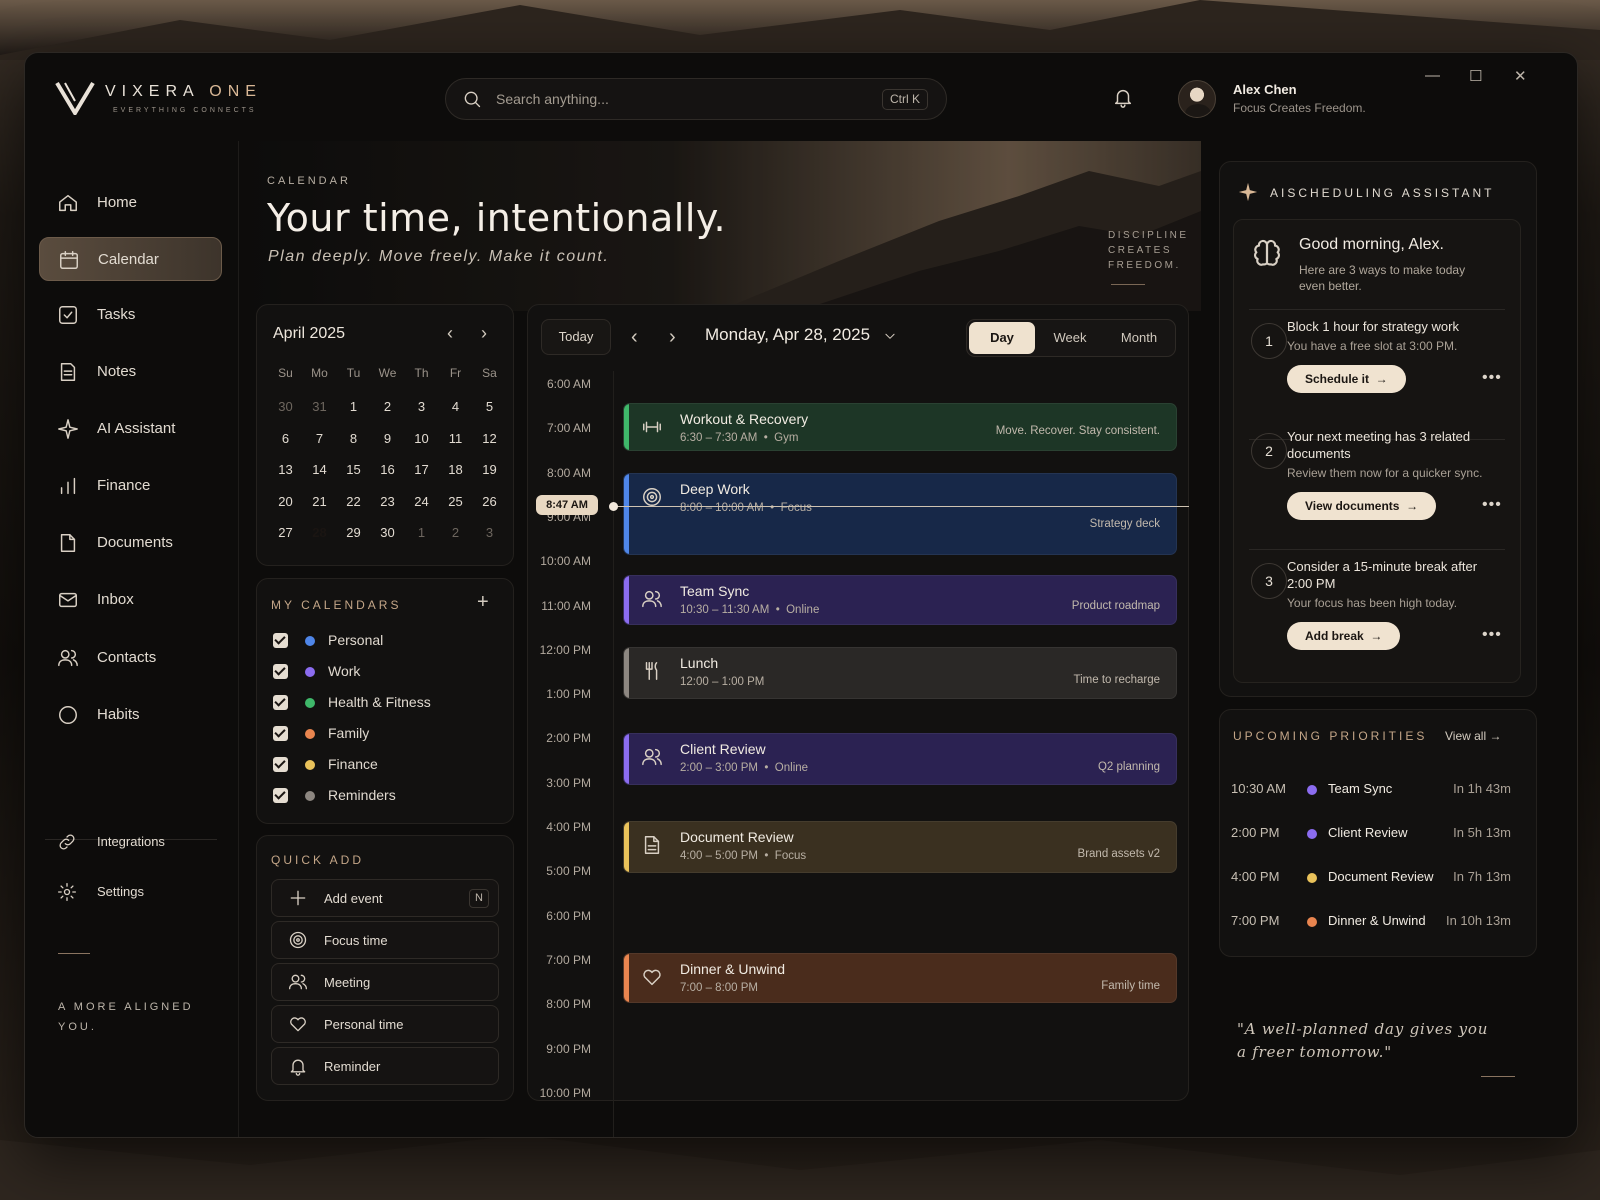 This screenshot has height=1200, width=1600. Describe the element at coordinates (1139, 338) in the screenshot. I see `tab-month: Month` at that location.